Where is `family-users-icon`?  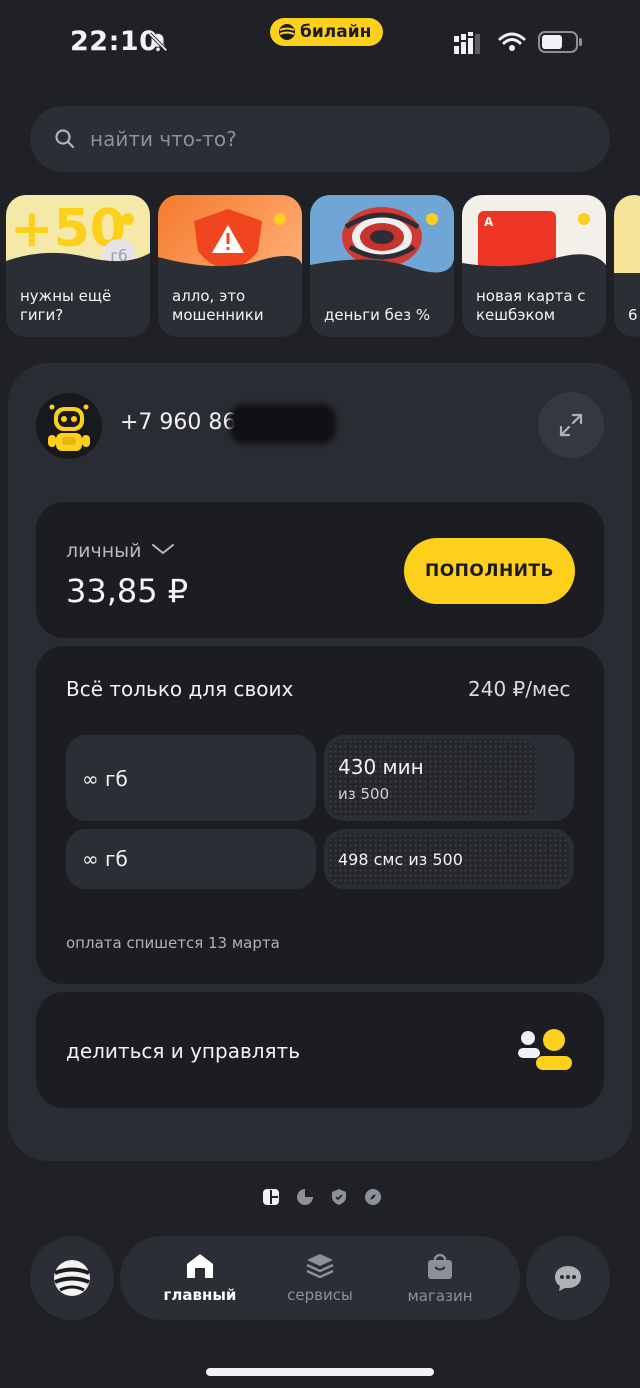 family-users-icon is located at coordinates (545, 1049).